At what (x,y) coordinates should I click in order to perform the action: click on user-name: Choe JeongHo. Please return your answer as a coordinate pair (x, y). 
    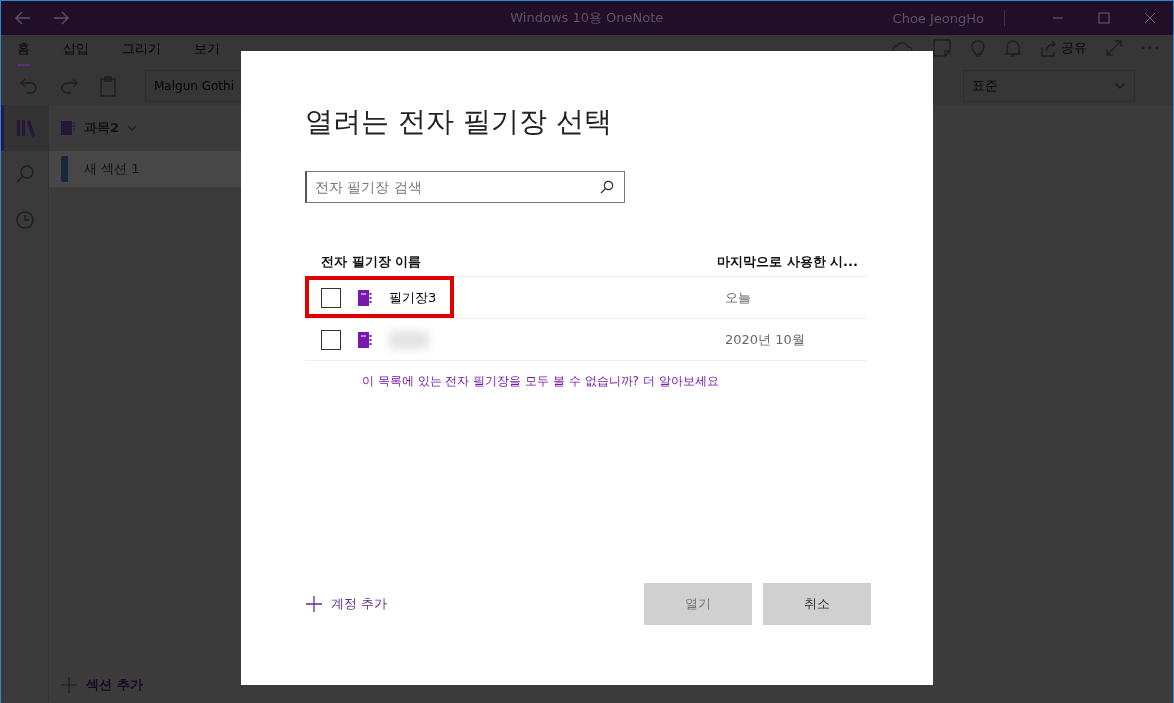
    Looking at the image, I should click on (938, 18).